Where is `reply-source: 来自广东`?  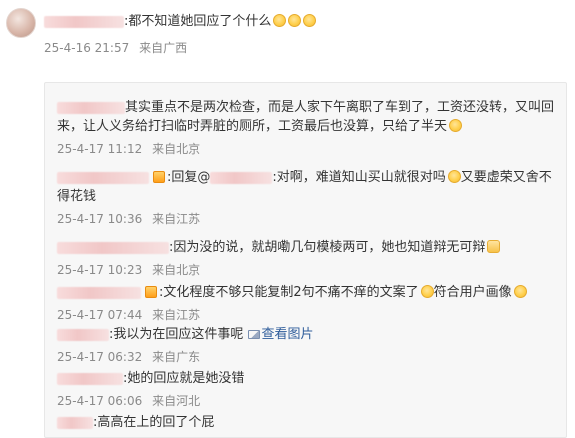
reply-source: 来自广东 is located at coordinates (176, 357).